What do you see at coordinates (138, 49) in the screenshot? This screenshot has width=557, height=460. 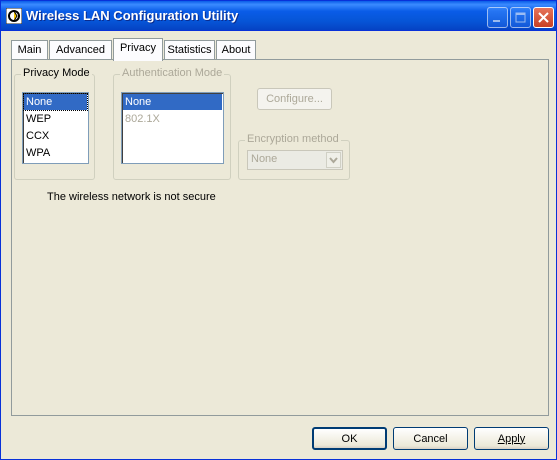 I see `tab-privacy: Privacy` at bounding box center [138, 49].